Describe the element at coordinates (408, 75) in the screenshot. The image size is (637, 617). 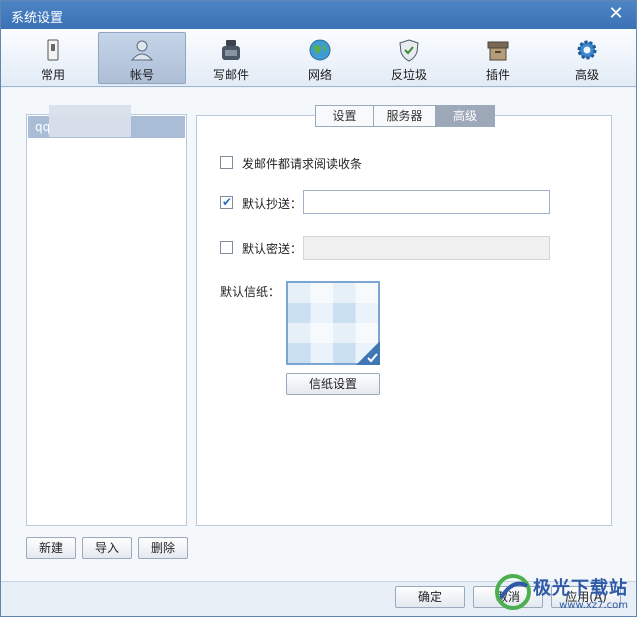
I see `toolbar-item-label: 反垃圾` at that location.